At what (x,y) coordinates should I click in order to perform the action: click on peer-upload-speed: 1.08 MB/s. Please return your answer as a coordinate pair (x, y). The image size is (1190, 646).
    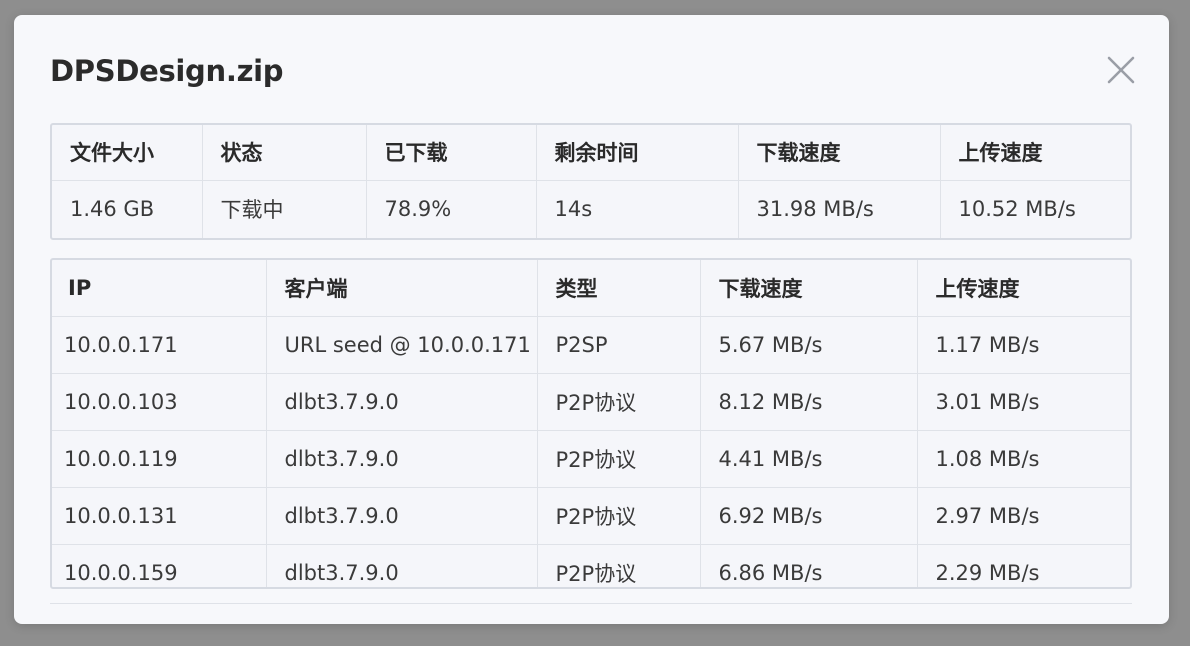
    Looking at the image, I should click on (1023, 459).